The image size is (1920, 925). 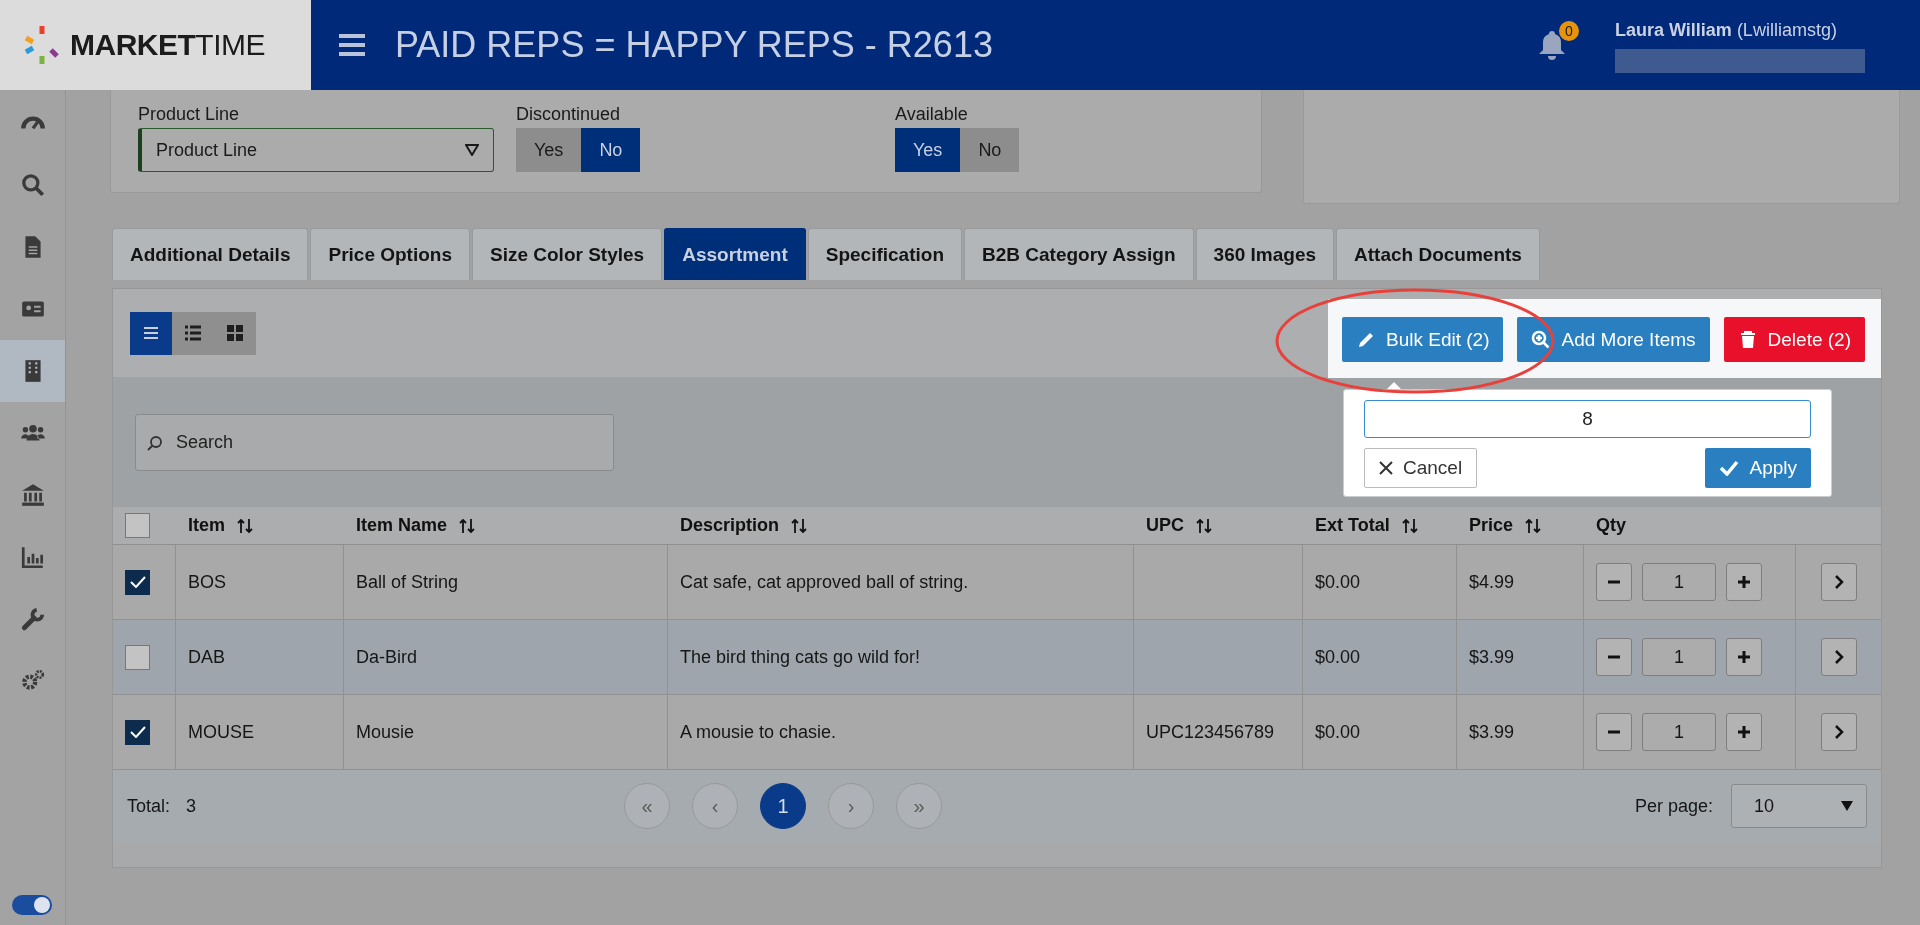 I want to click on view-toggle, so click(x=151, y=333).